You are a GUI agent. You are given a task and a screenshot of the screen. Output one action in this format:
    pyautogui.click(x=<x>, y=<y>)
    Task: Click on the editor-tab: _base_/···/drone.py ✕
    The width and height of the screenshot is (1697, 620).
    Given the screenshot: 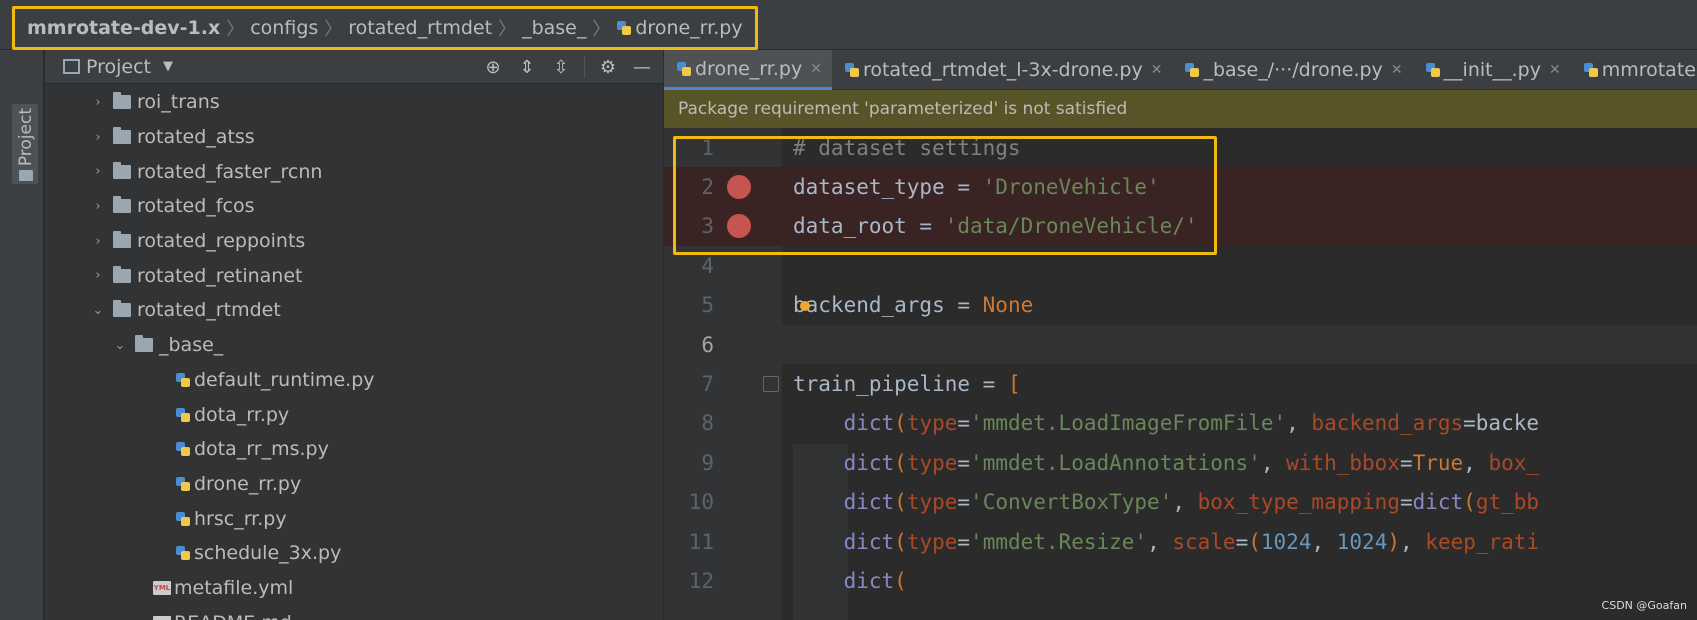 What is the action you would take?
    pyautogui.click(x=1292, y=70)
    